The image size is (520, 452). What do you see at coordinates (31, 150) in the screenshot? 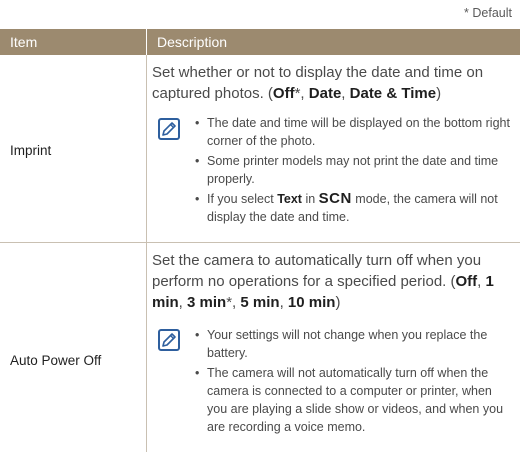
I see `item-label: Imprint` at bounding box center [31, 150].